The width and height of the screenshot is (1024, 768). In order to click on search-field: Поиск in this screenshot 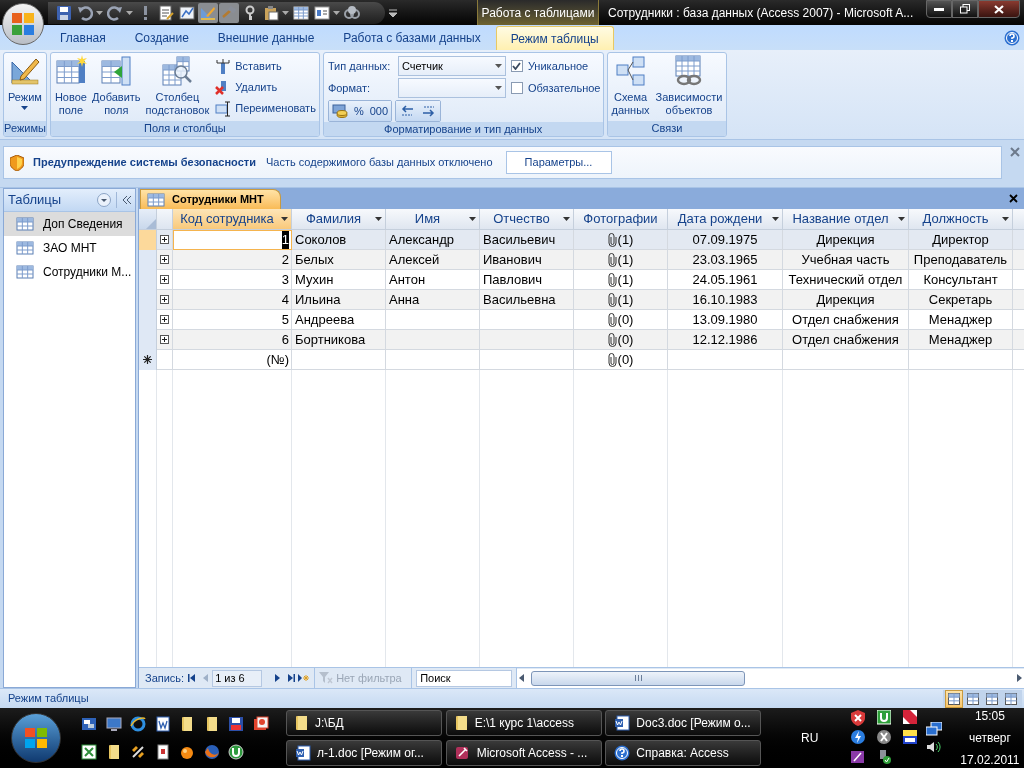, I will do `click(464, 678)`.